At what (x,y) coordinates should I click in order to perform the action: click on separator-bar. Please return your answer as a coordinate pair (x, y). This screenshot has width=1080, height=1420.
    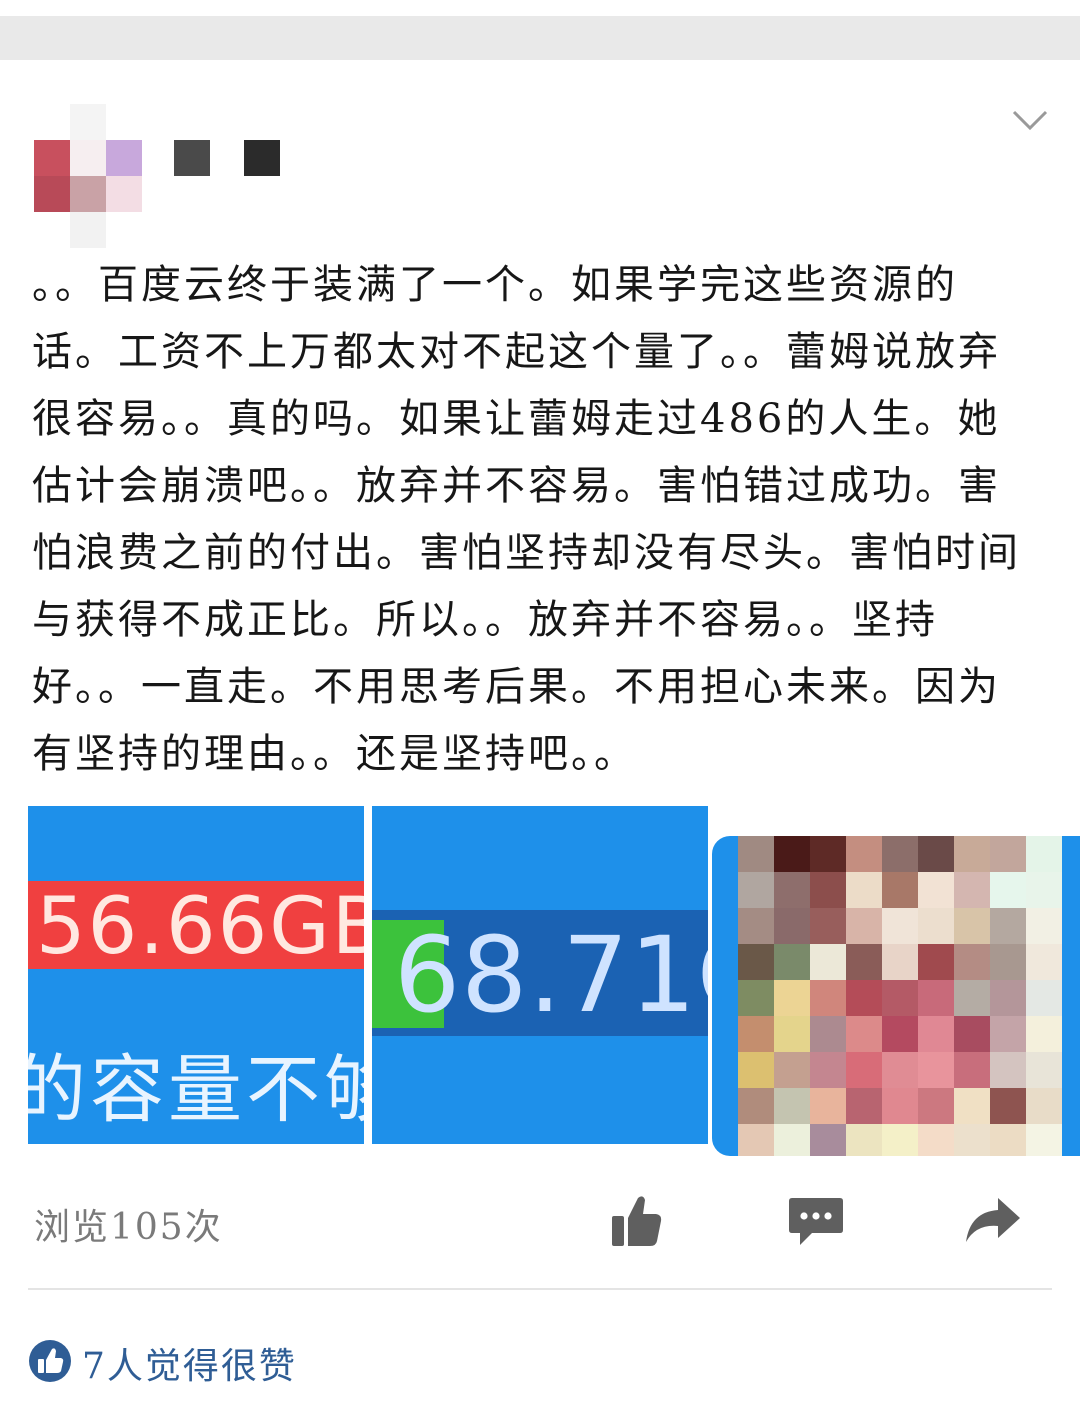
    Looking at the image, I should click on (540, 38).